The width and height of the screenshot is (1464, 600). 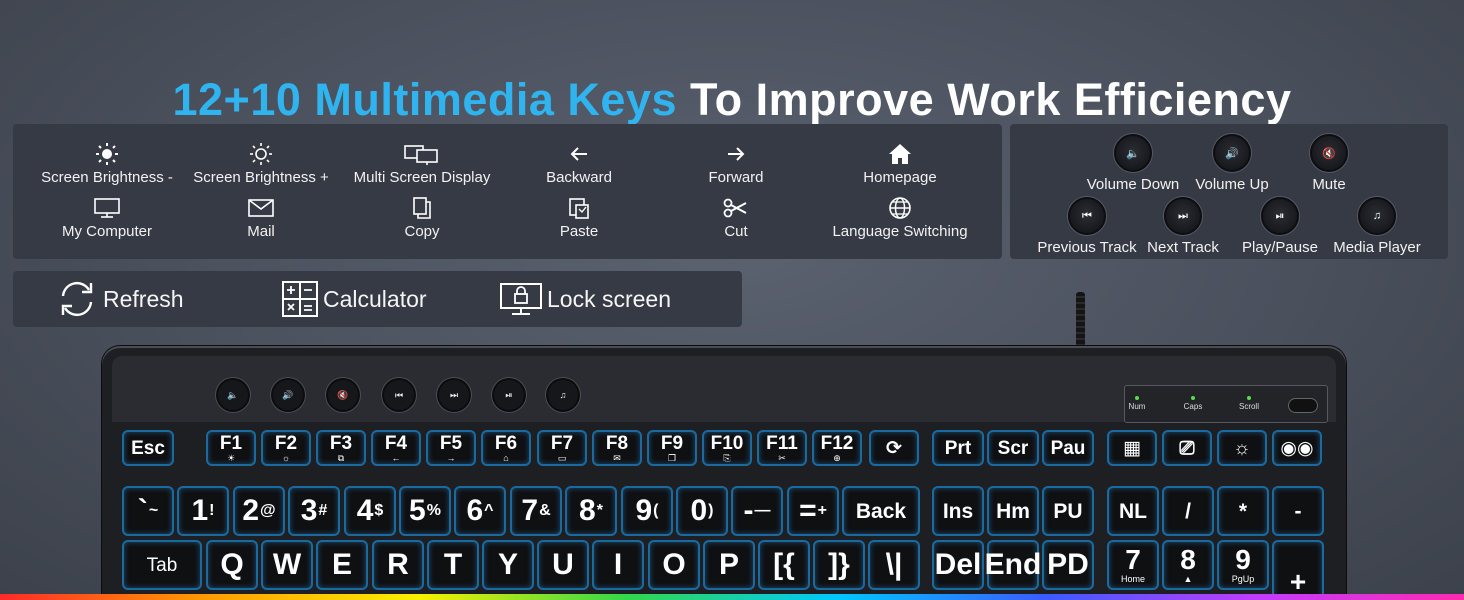 I want to click on scroll-lock-indicator: Scroll, so click(x=1249, y=403).